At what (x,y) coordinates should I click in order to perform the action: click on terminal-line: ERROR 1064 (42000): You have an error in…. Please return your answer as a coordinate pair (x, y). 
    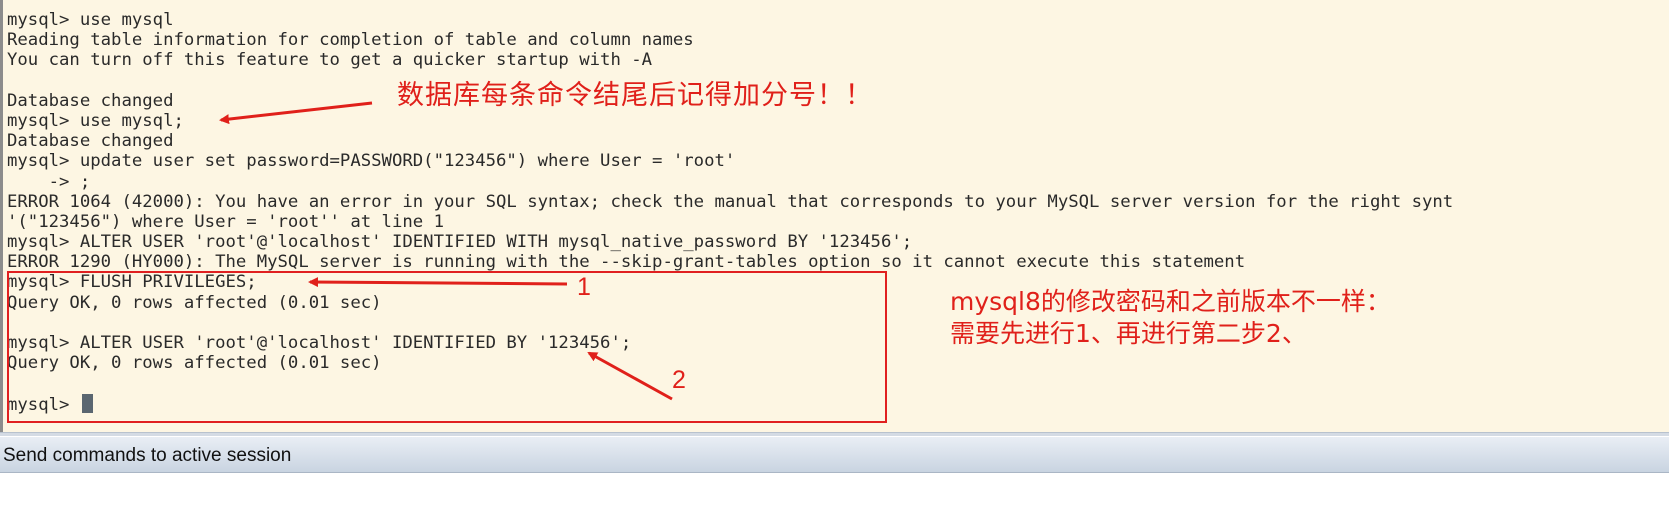
    Looking at the image, I should click on (730, 201).